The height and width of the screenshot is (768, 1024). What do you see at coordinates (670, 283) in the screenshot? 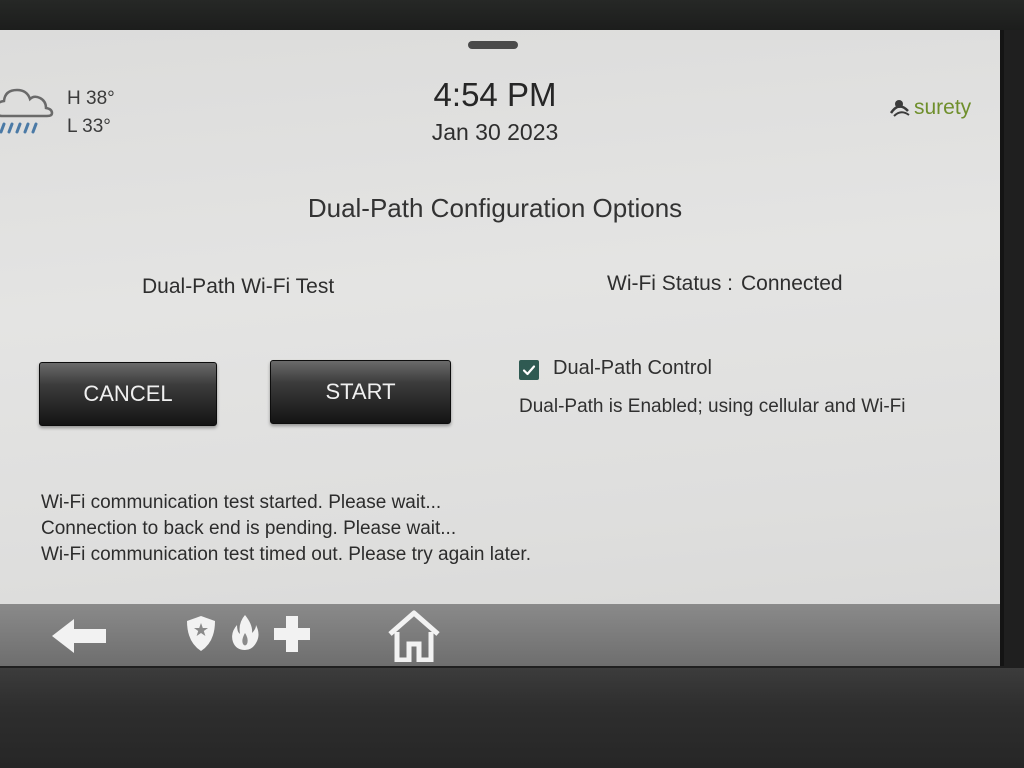
I see `wifi-status-label: Wi-Fi Status :` at bounding box center [670, 283].